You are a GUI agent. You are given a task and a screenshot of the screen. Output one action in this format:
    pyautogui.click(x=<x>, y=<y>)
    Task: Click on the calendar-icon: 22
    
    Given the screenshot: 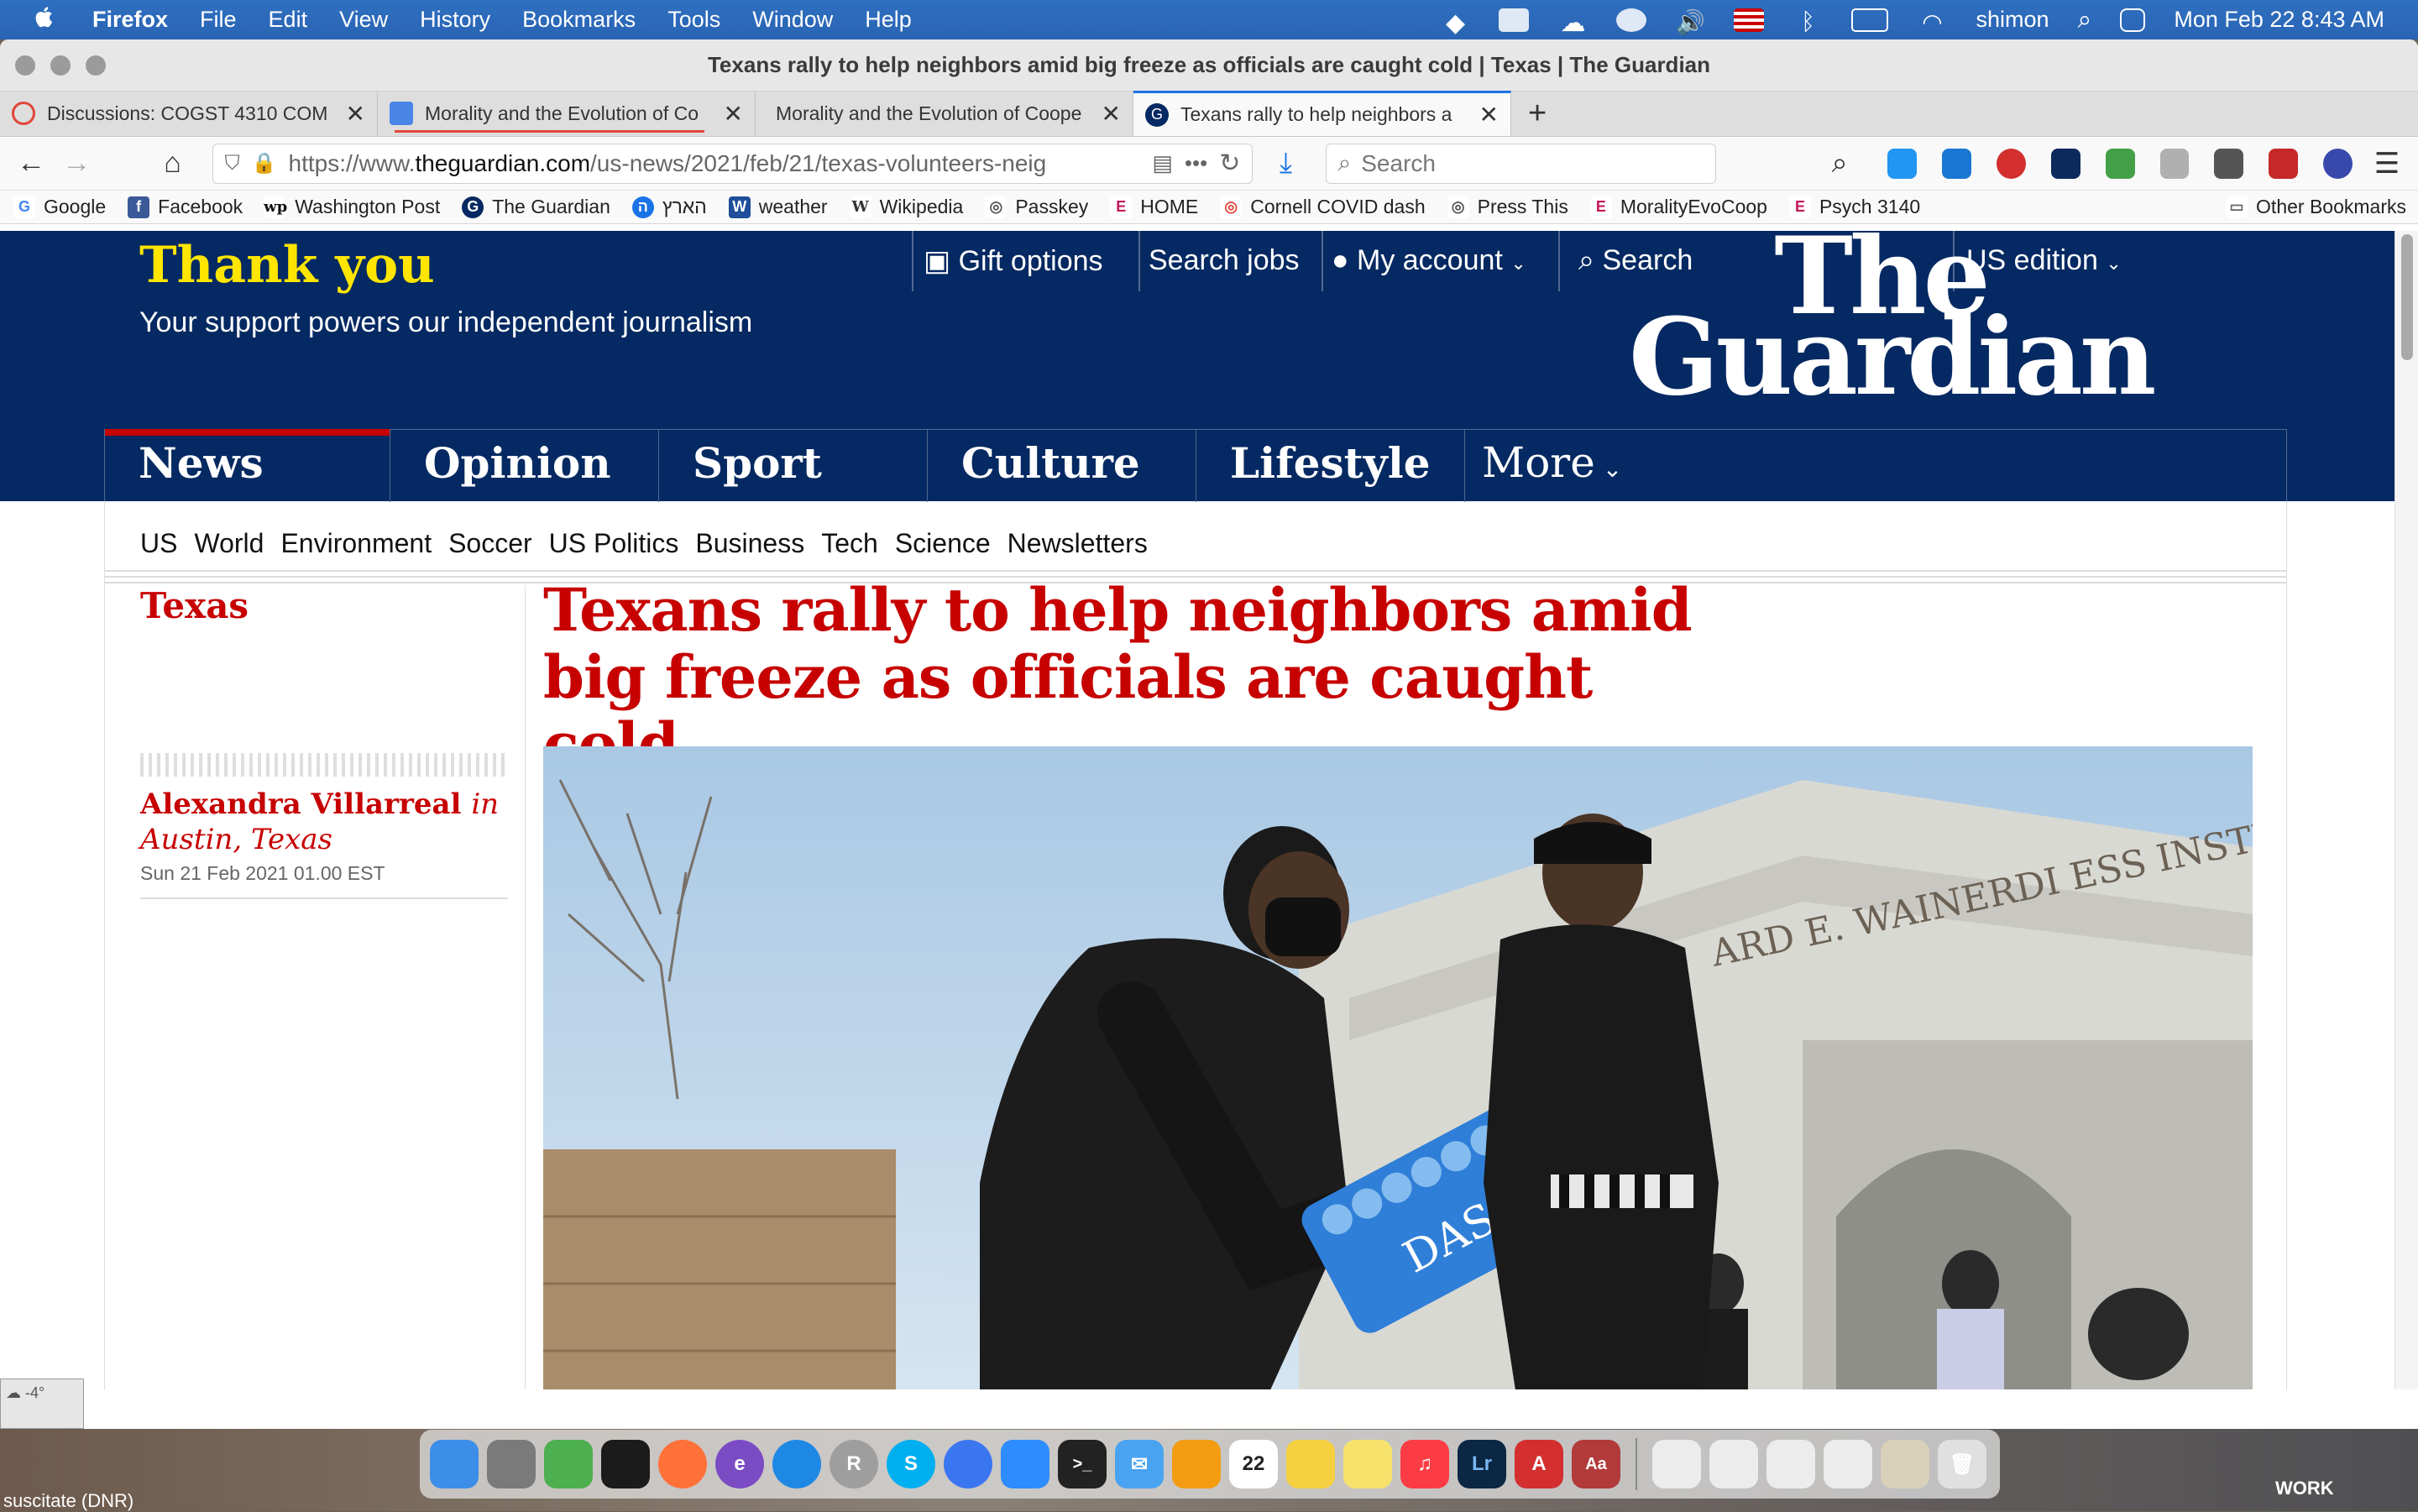 What is the action you would take?
    pyautogui.click(x=1253, y=1464)
    